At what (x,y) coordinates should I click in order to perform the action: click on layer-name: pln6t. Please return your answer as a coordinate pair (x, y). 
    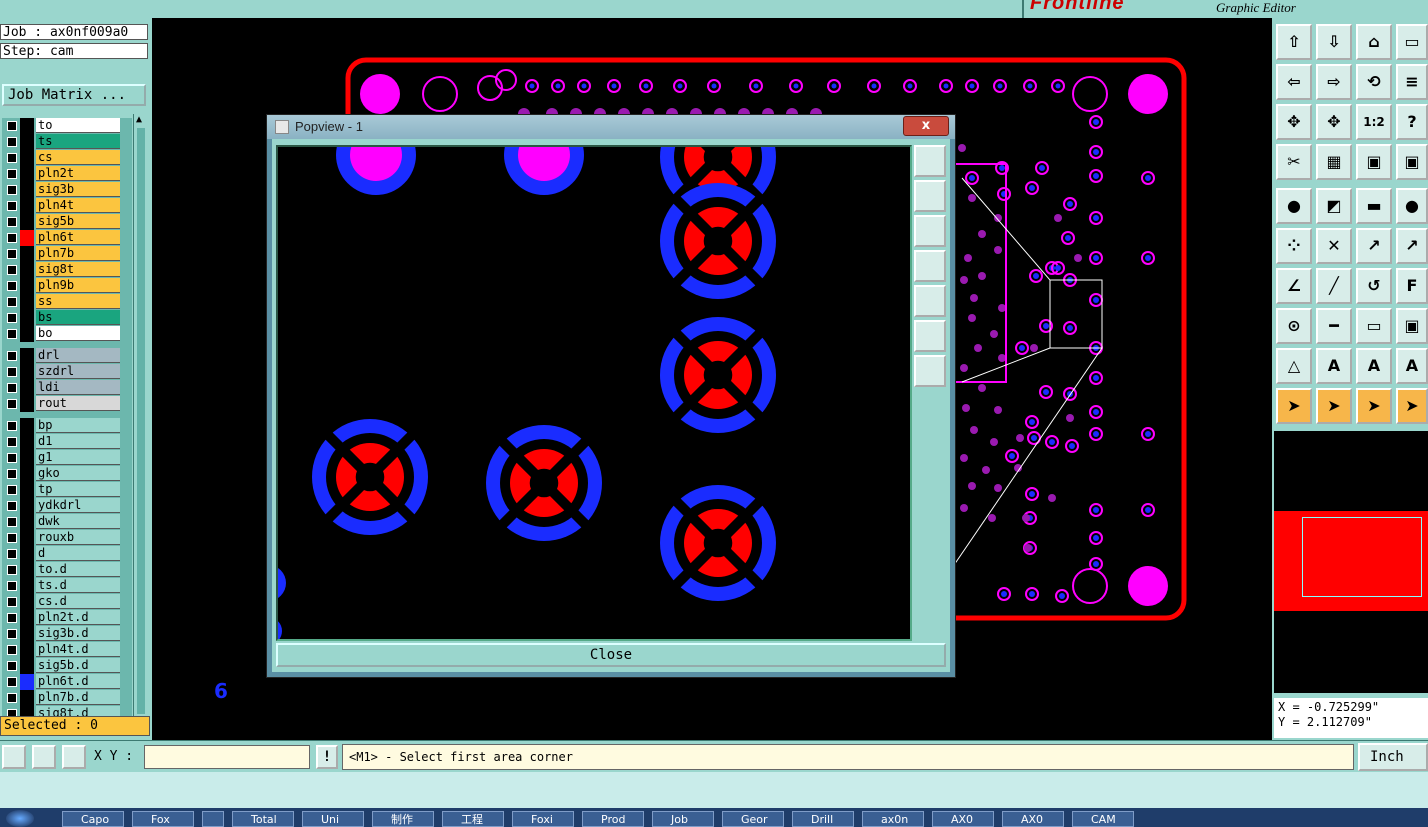
    Looking at the image, I should click on (78, 237).